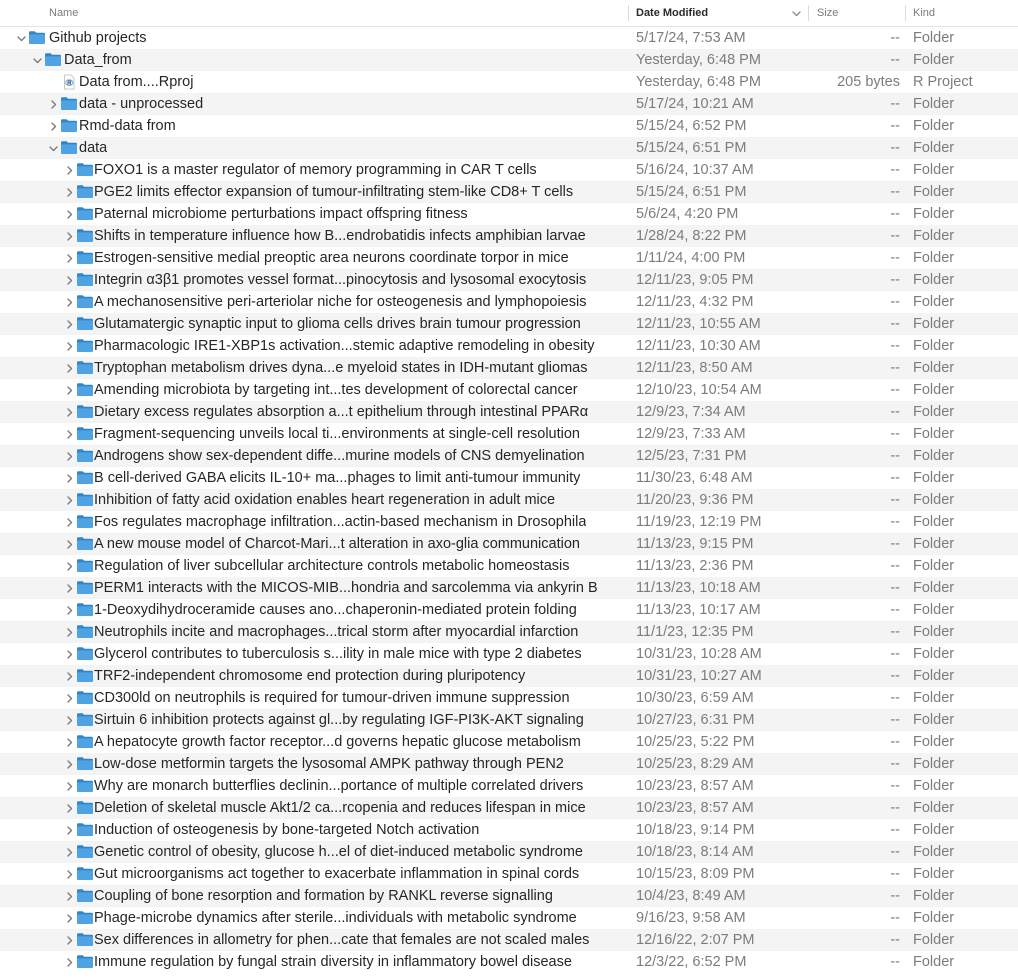  What do you see at coordinates (509, 38) in the screenshot?
I see `file-row: Github projects 5/17/24, 7:53 AM -- Folder` at bounding box center [509, 38].